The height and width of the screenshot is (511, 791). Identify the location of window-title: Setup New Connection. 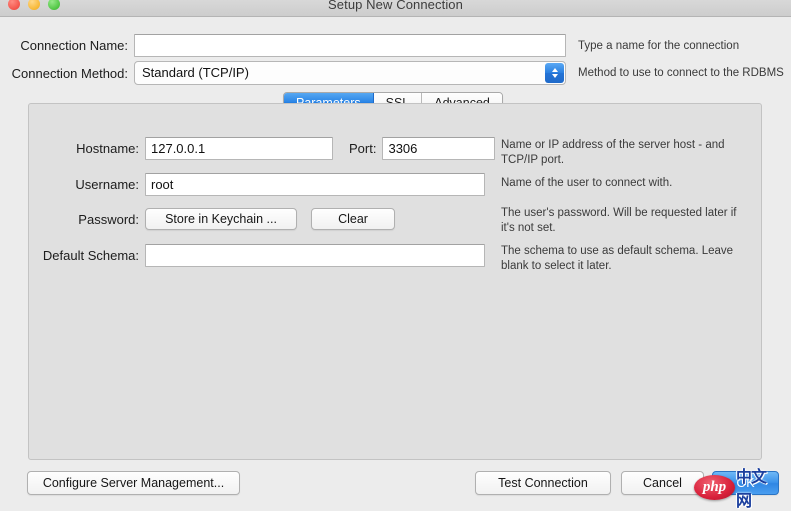
(395, 6).